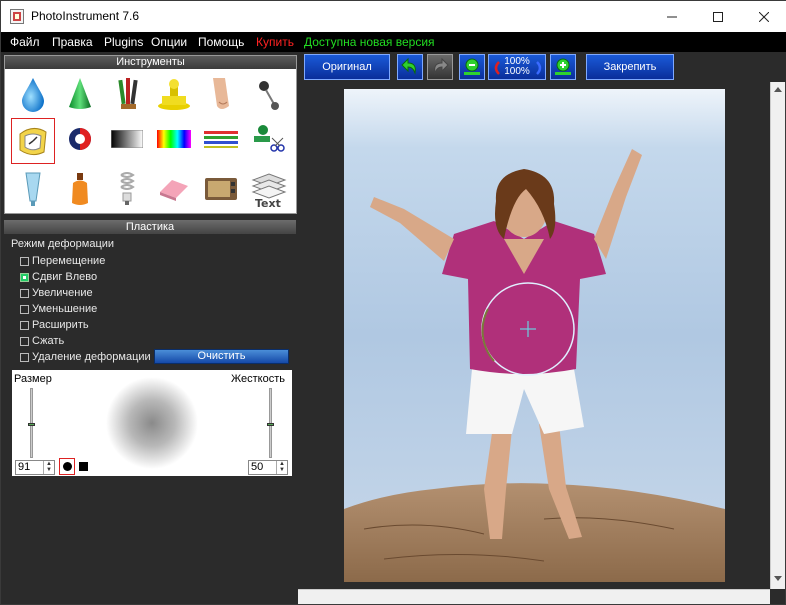 The image size is (786, 605). Describe the element at coordinates (24, 309) in the screenshot. I see `checkbox-shrink` at that location.